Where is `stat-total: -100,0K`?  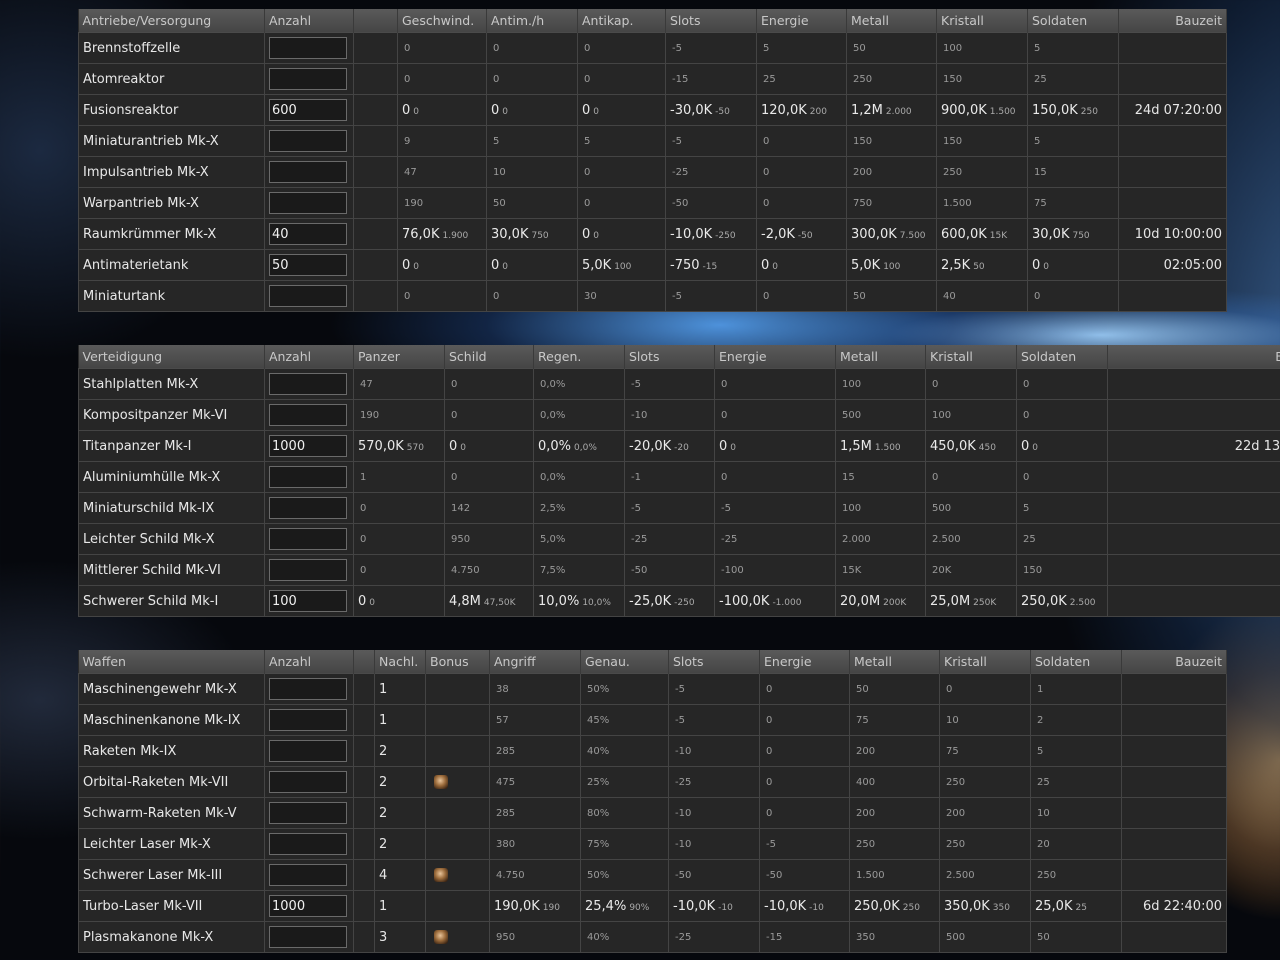
stat-total: -100,0K is located at coordinates (744, 601).